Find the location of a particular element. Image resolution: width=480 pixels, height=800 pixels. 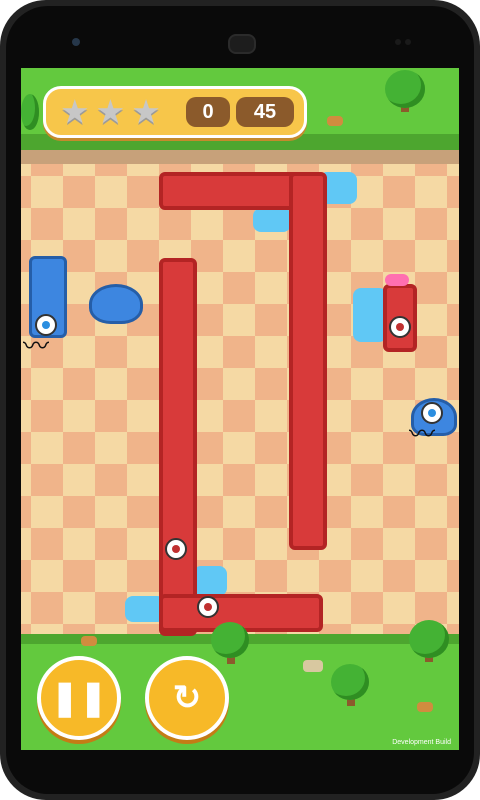

rock is located at coordinates (313, 666).